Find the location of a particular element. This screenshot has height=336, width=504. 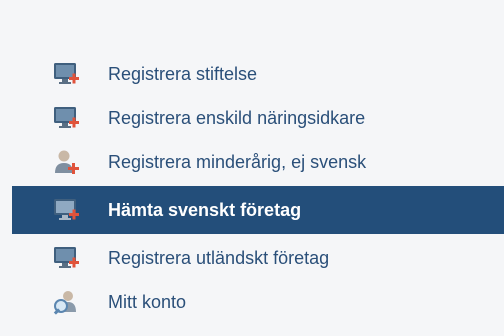

person-add-icon is located at coordinates (67, 162).